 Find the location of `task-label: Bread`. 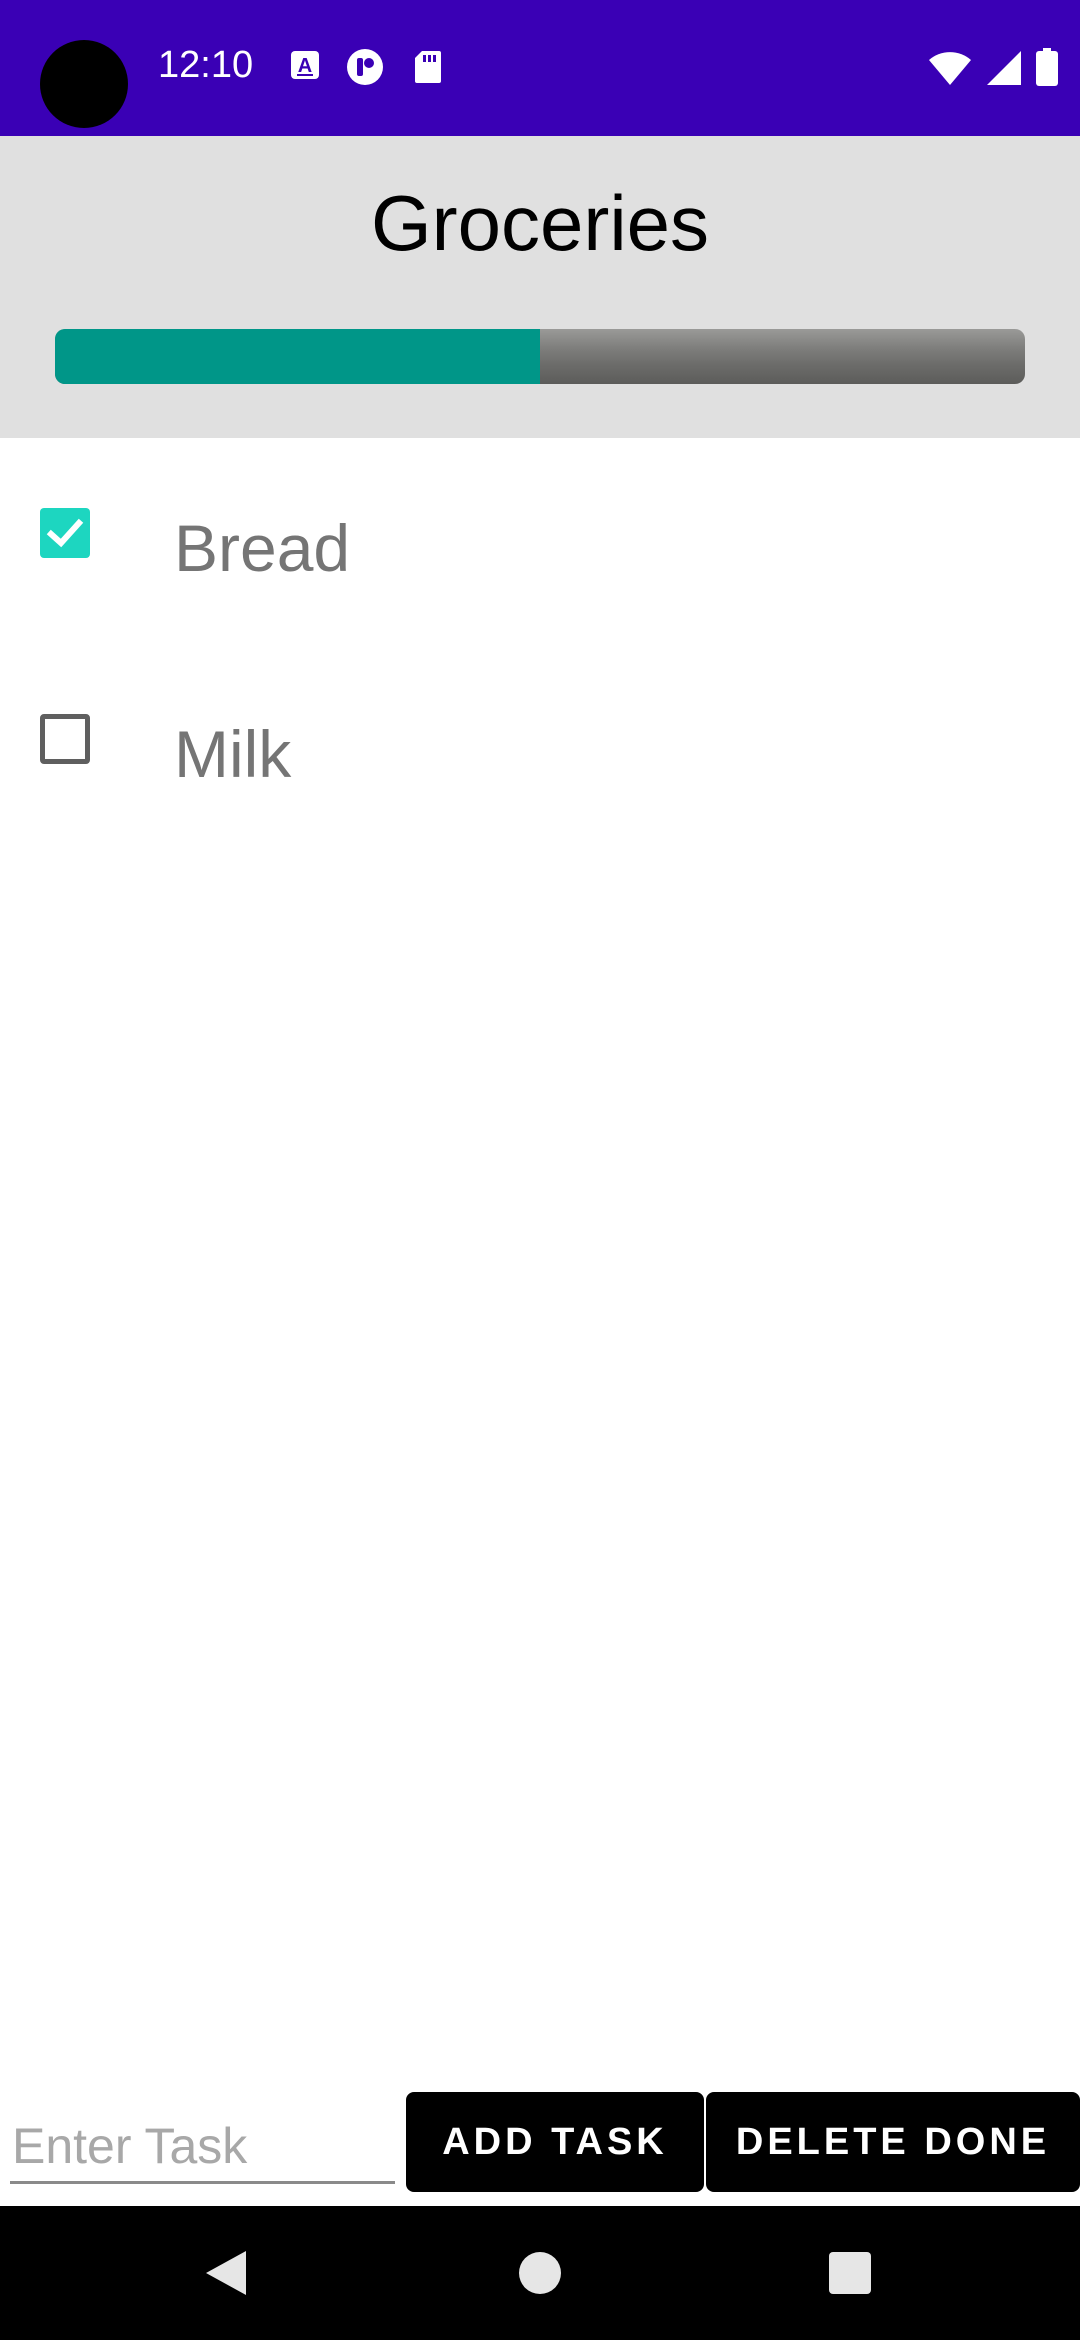

task-label: Bread is located at coordinates (262, 548).